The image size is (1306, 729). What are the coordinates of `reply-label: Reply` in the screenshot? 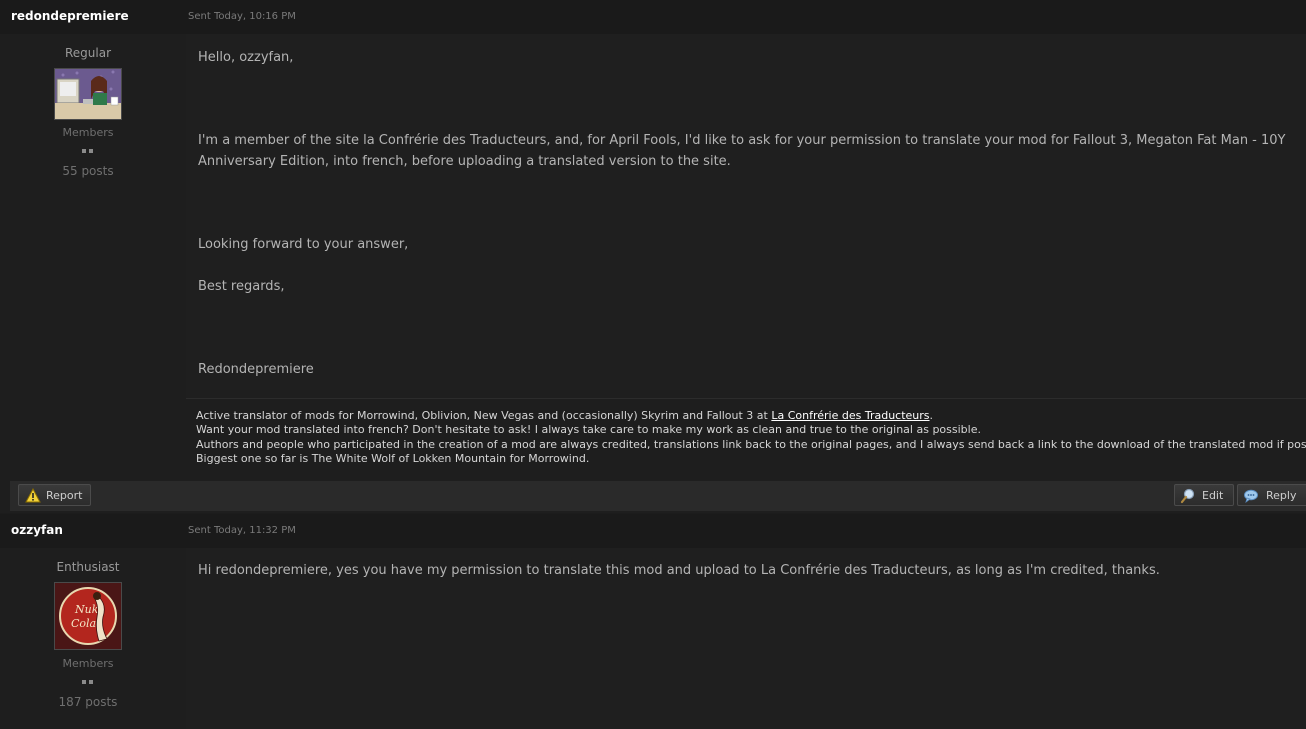 It's located at (1281, 495).